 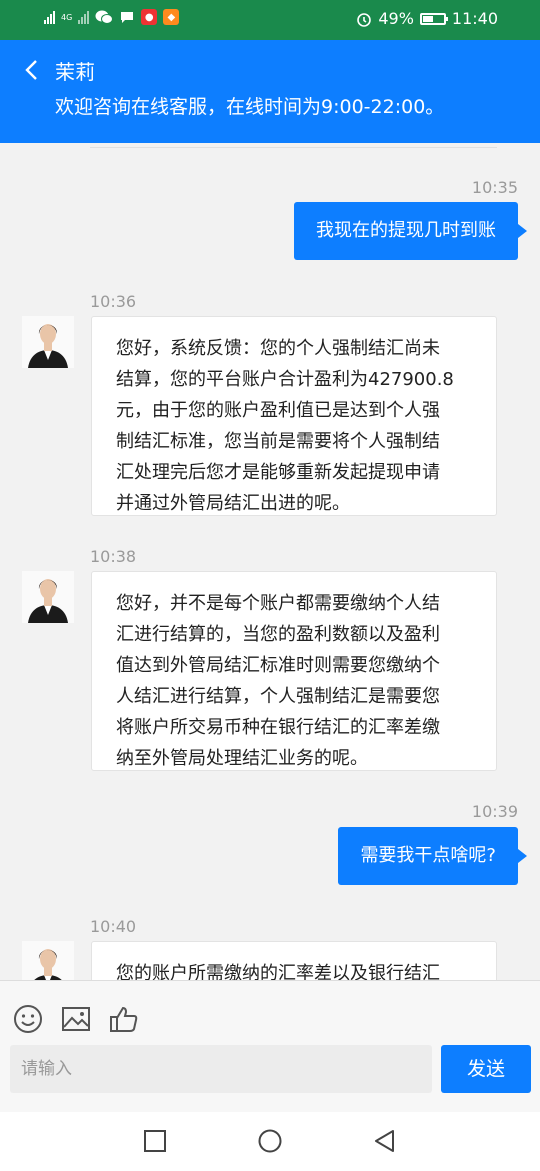 What do you see at coordinates (278, 441) in the screenshot?
I see `message-line: 制结汇标准，您当前是需要将个人强制结` at bounding box center [278, 441].